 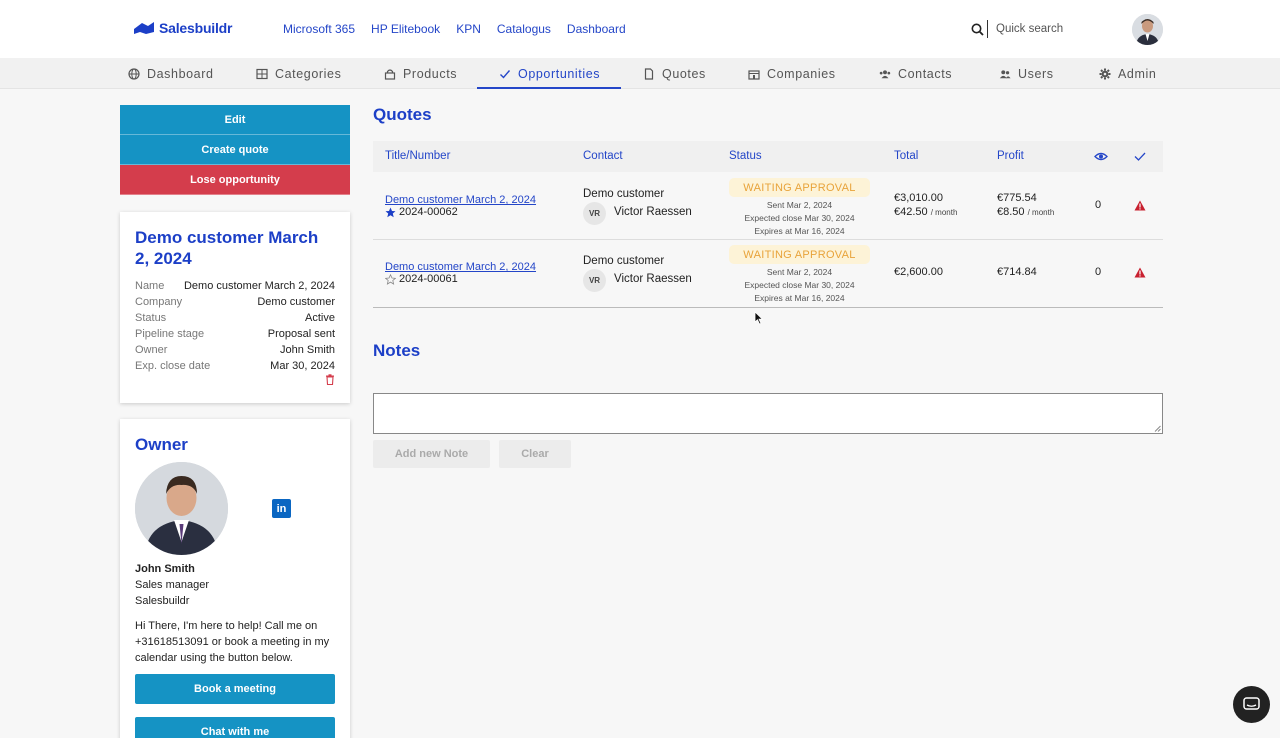 I want to click on nav-opportunities: Opportunities, so click(x=549, y=73).